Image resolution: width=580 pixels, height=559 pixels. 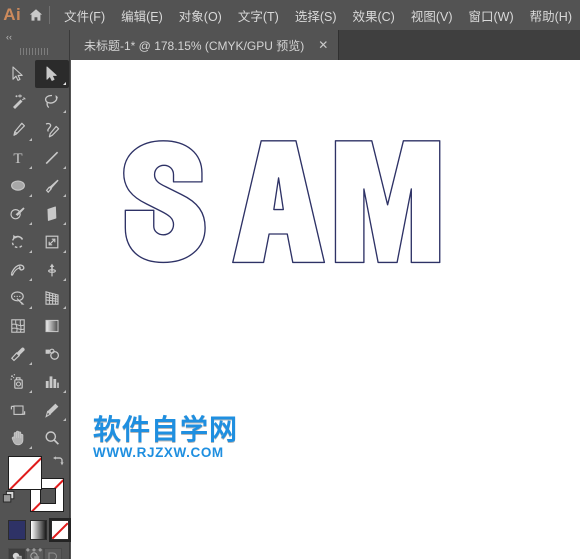 What do you see at coordinates (18, 438) in the screenshot?
I see `hand-tool` at bounding box center [18, 438].